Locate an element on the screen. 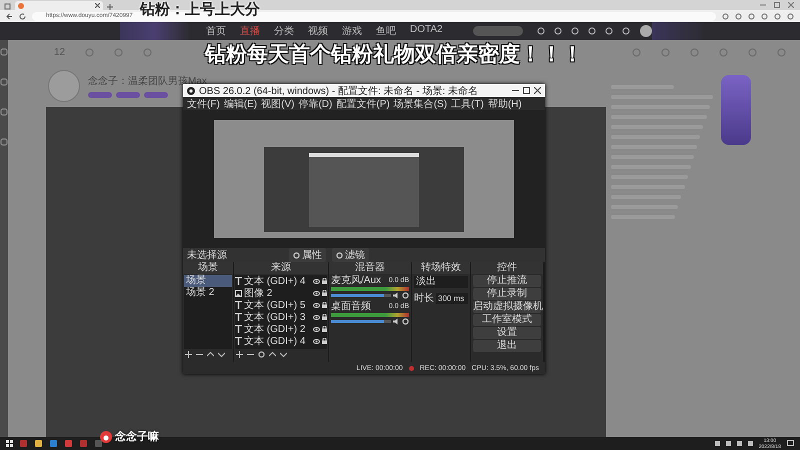  nav-link: 直播 is located at coordinates (250, 31).